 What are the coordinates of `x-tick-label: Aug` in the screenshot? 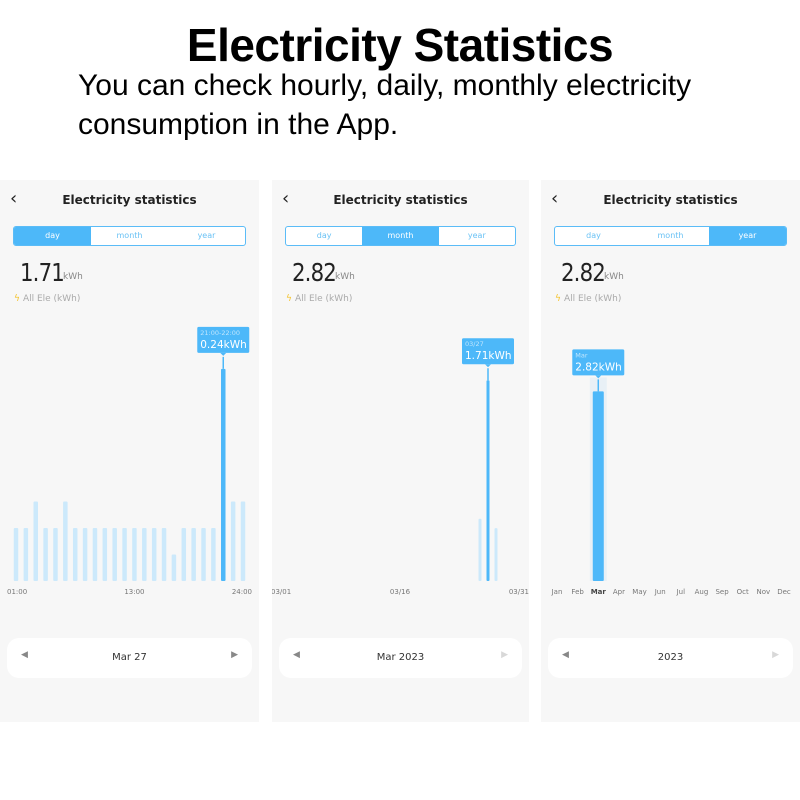 It's located at (702, 592).